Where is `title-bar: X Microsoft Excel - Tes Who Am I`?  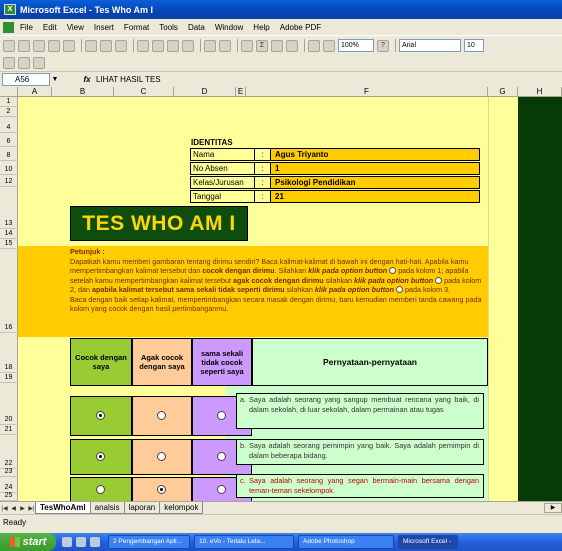
title-bar: X Microsoft Excel - Tes Who Am I is located at coordinates (281, 9).